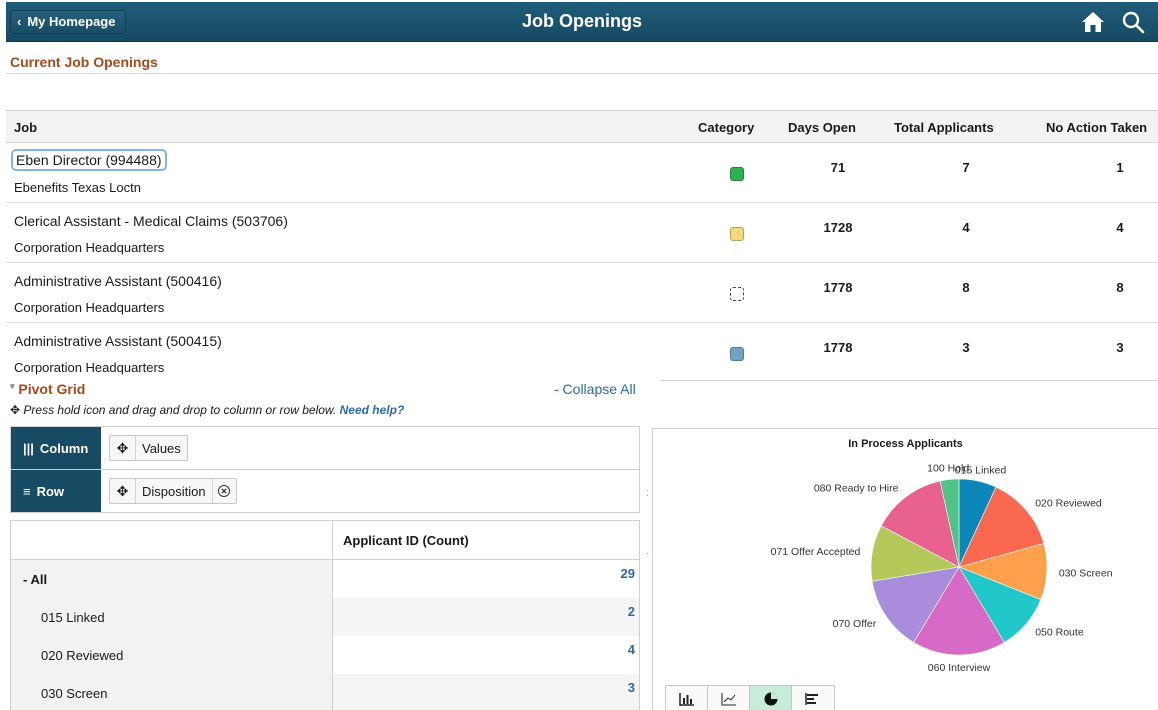  What do you see at coordinates (838, 227) in the screenshot?
I see `days-open: 1728` at bounding box center [838, 227].